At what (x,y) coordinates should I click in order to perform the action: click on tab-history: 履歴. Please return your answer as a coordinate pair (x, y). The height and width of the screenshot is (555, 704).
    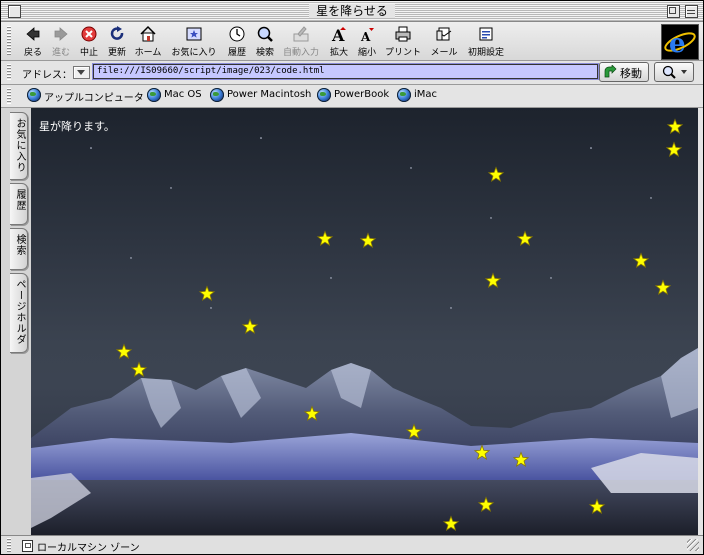
    Looking at the image, I should click on (19, 204).